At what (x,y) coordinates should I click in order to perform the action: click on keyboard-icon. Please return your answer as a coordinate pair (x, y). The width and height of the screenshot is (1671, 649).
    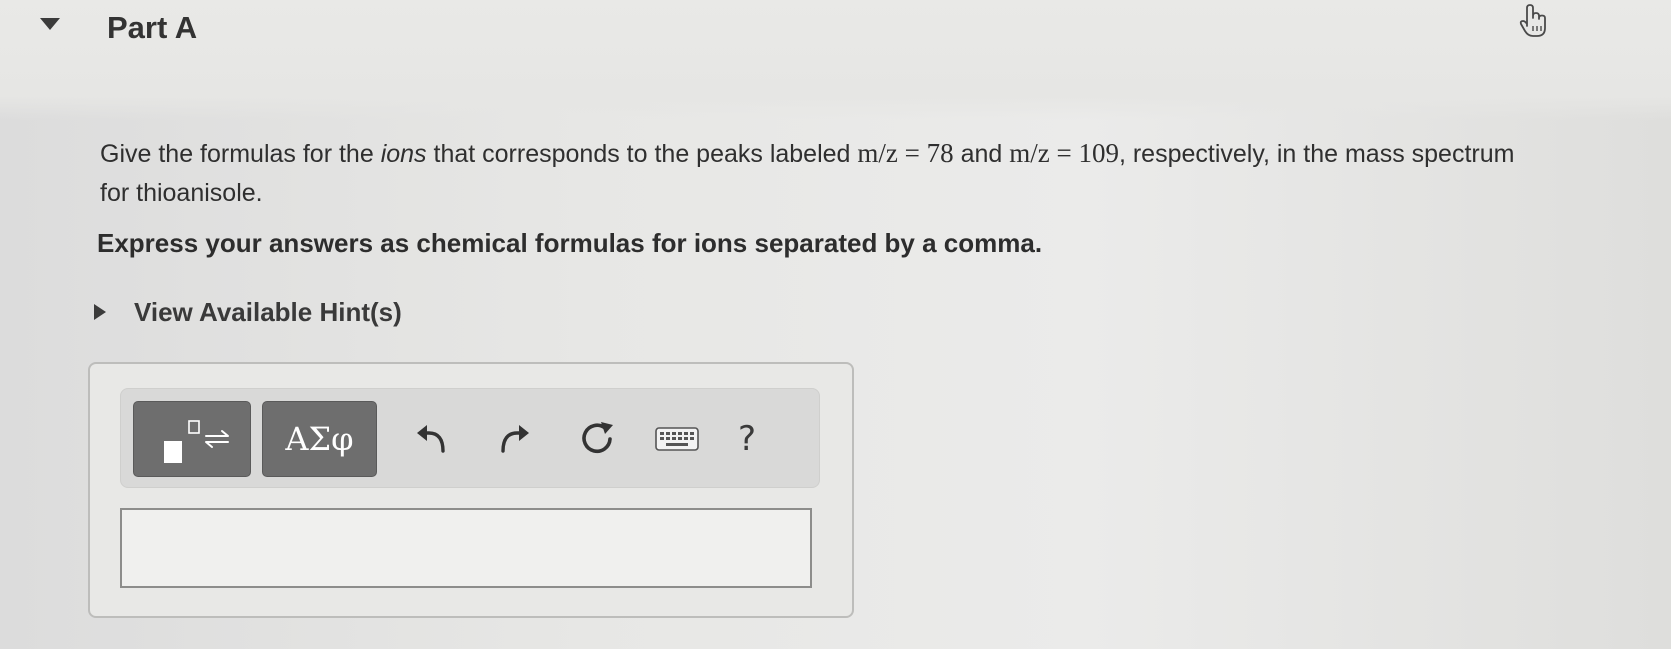
    Looking at the image, I should click on (677, 439).